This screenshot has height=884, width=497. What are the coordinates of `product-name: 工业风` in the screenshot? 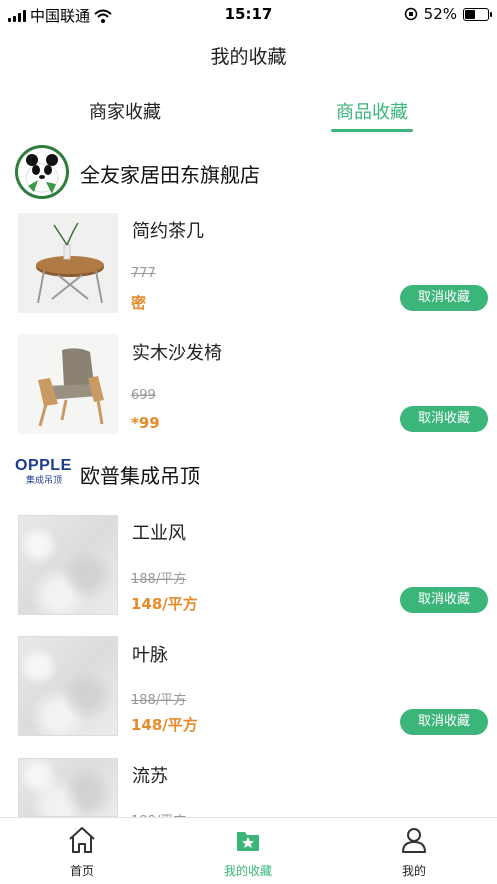 It's located at (159, 532).